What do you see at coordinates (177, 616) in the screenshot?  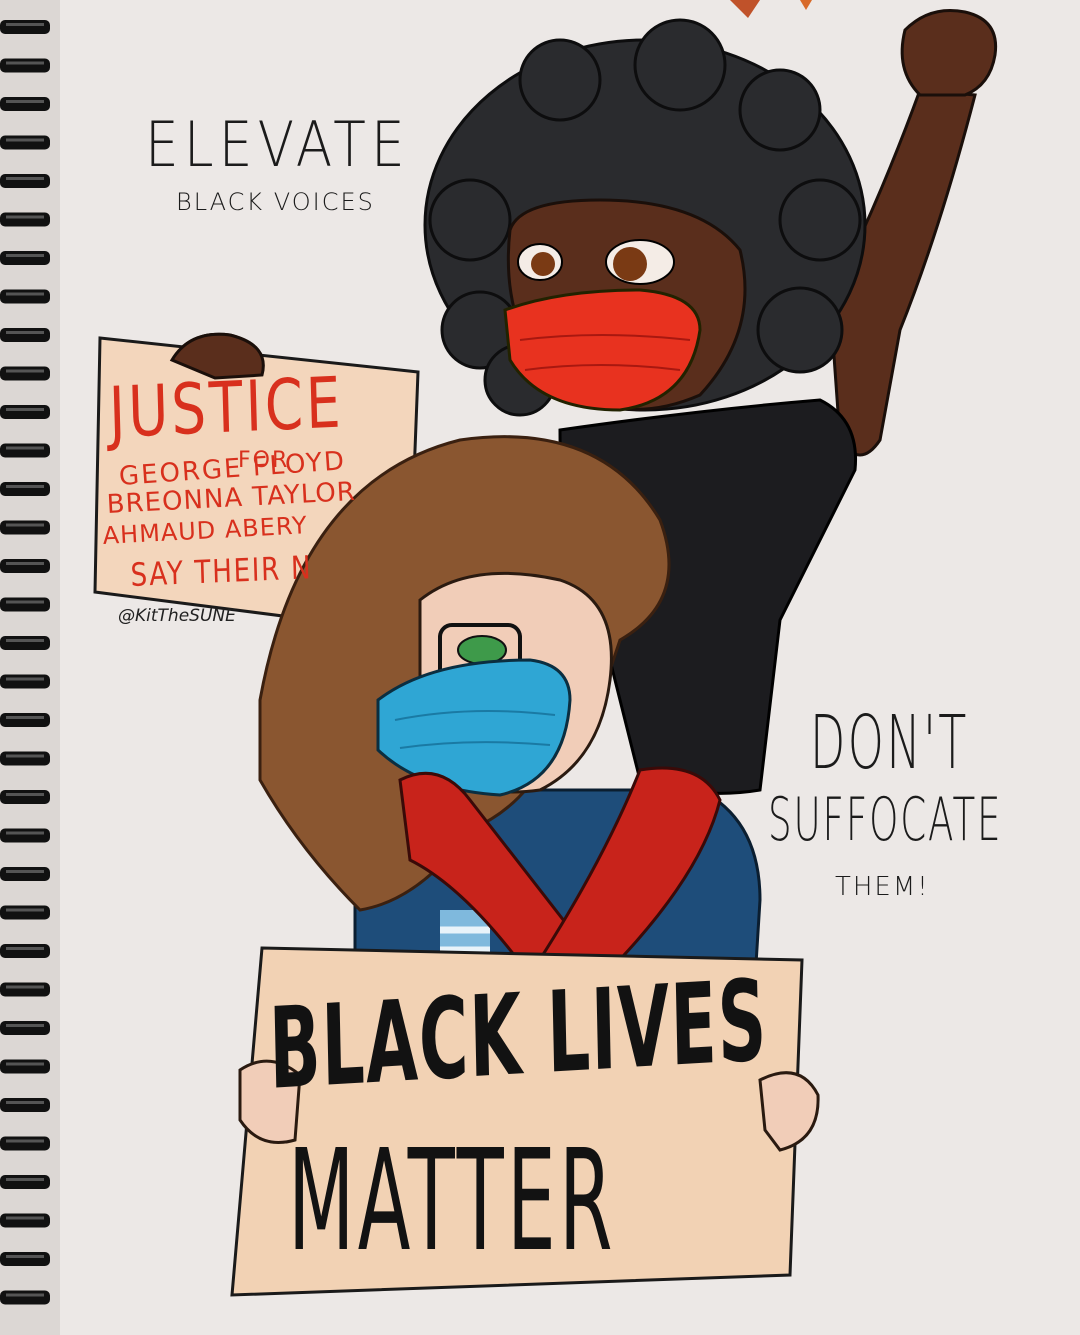 I see `artist-signature: @KitTheSUNE` at bounding box center [177, 616].